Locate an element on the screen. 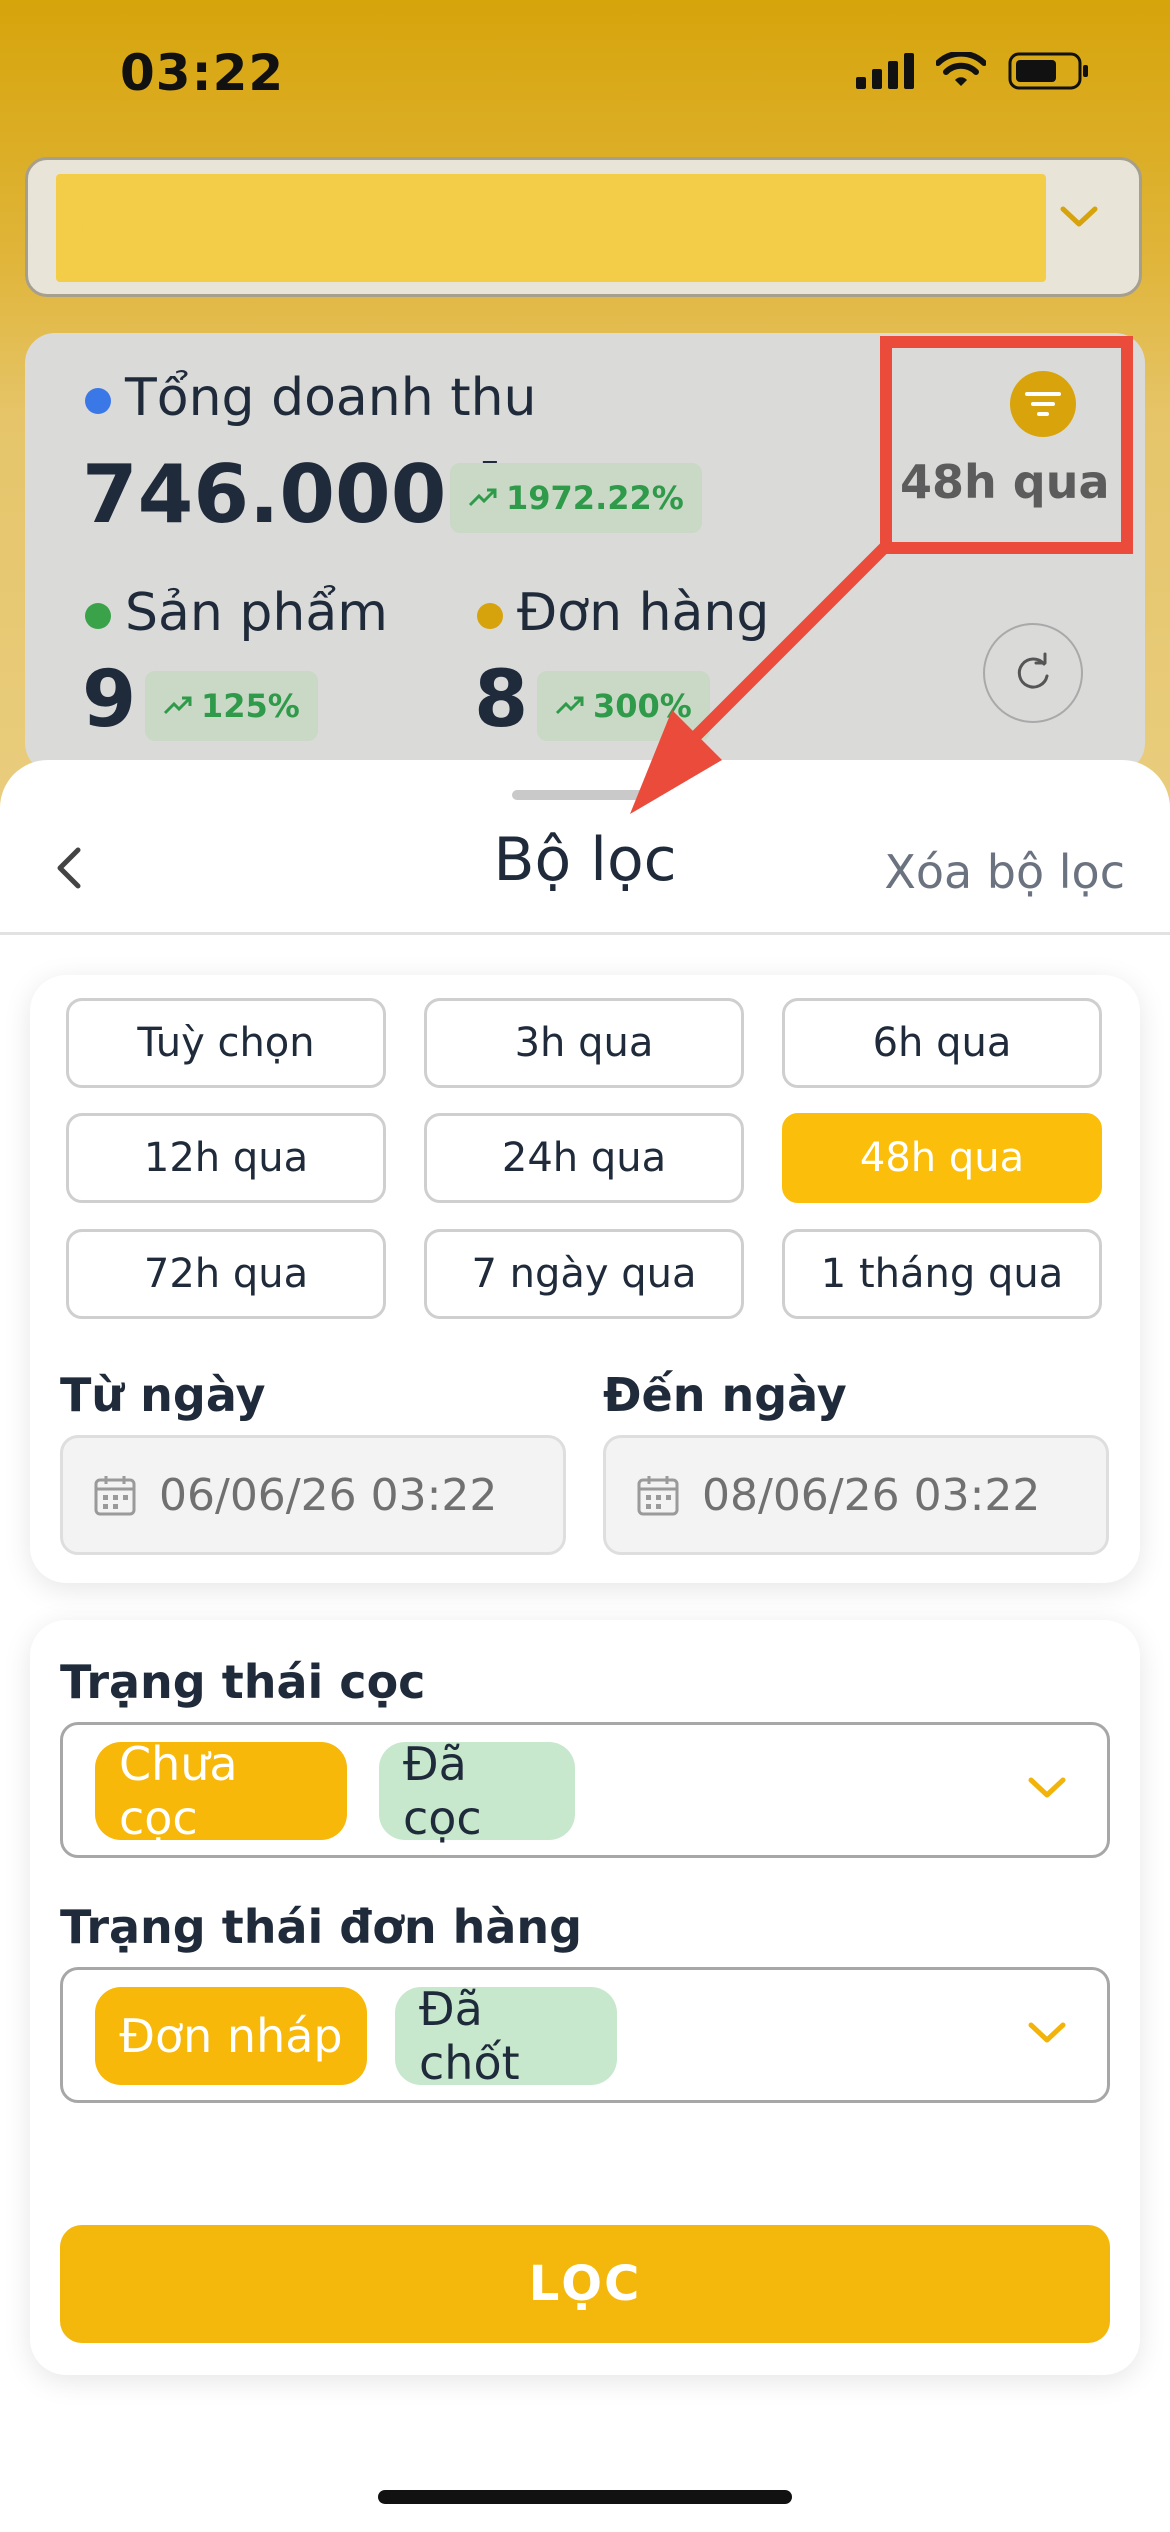 Image resolution: width=1170 pixels, height=2532 pixels. apply-filter-button: LỌC is located at coordinates (585, 2284).